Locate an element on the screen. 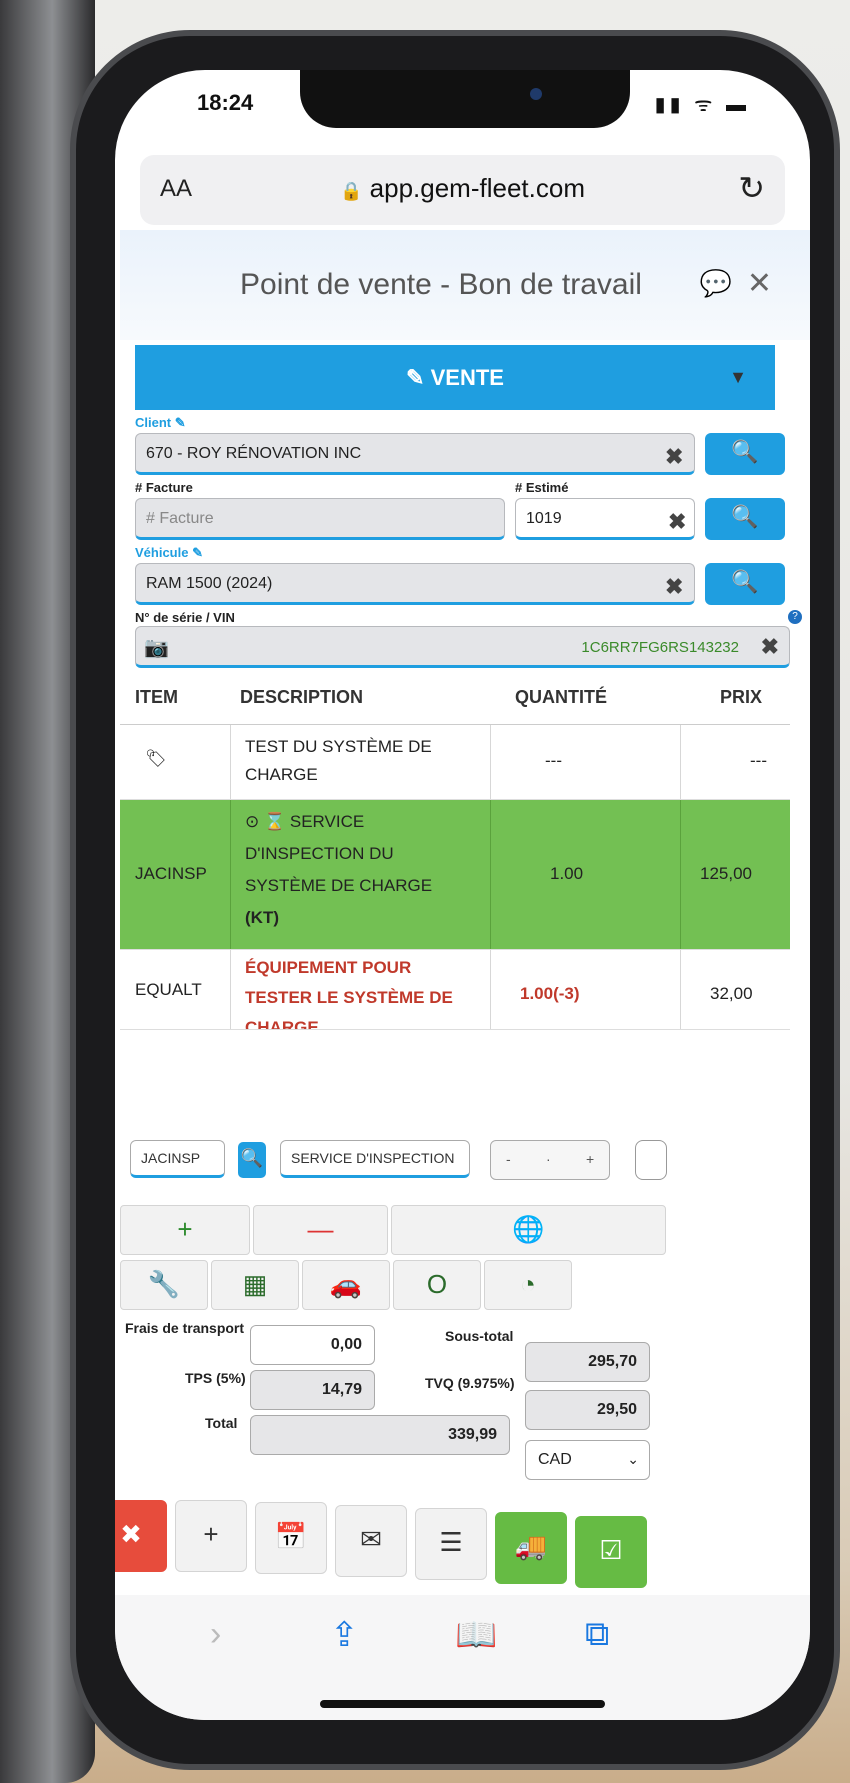 This screenshot has height=1783, width=850. row-desc-line: TEST DU SYSTÈME DE is located at coordinates (338, 746).